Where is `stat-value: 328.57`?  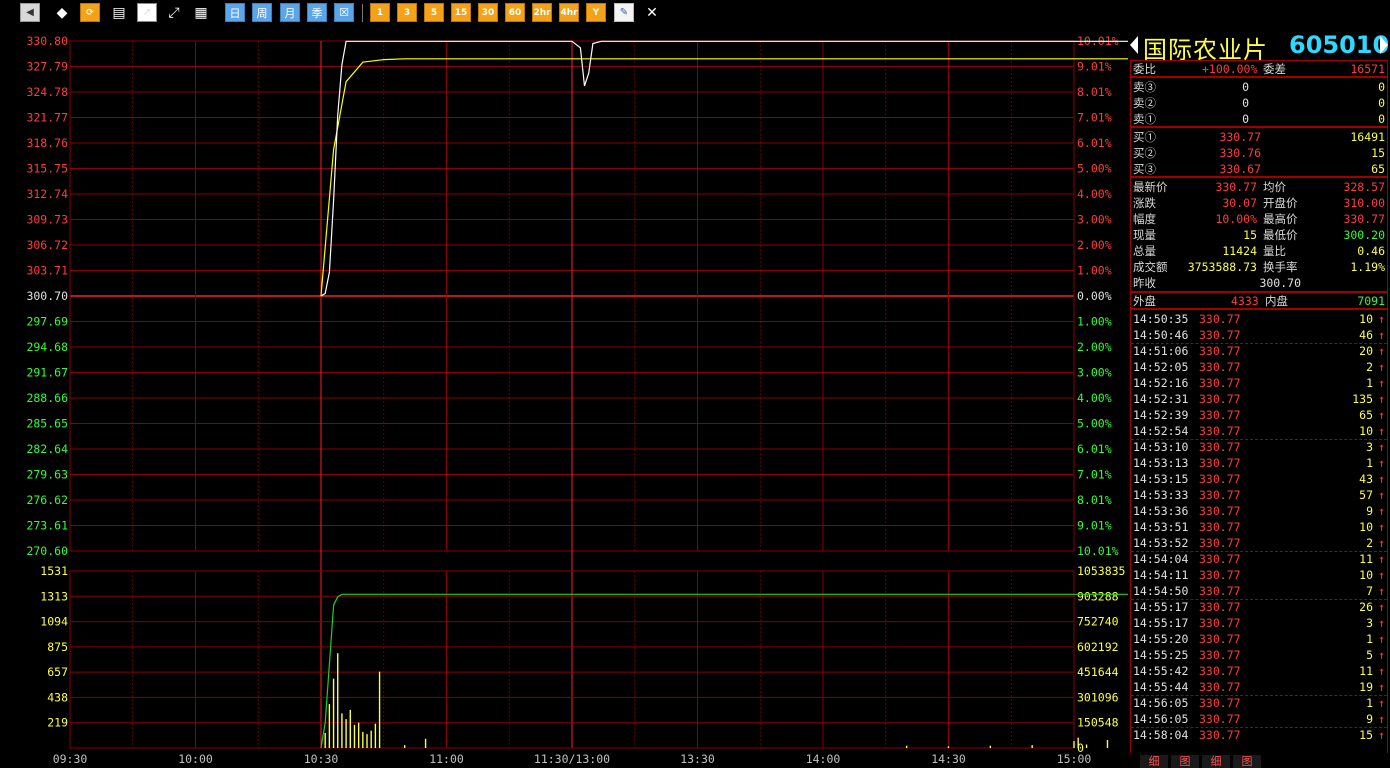 stat-value: 328.57 is located at coordinates (1364, 187).